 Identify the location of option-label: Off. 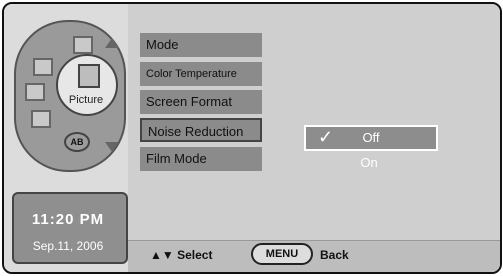
(371, 137).